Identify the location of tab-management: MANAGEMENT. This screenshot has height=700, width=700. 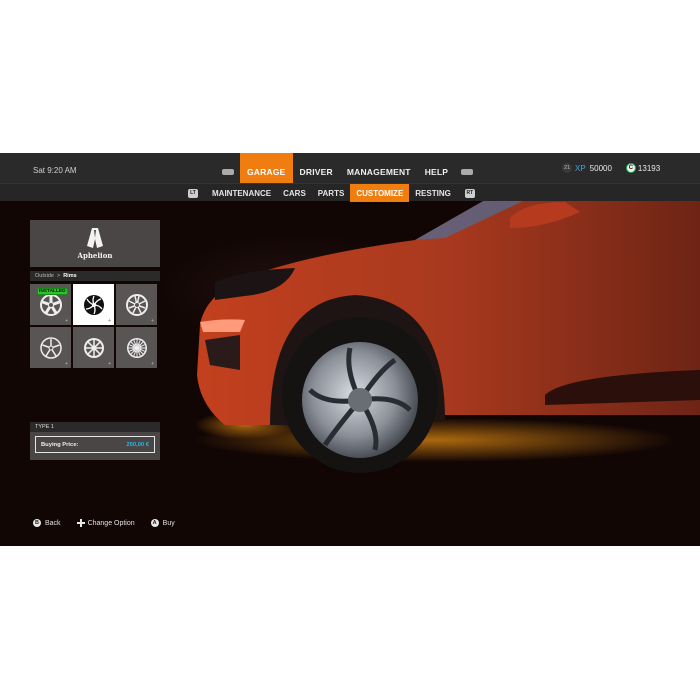
(379, 168).